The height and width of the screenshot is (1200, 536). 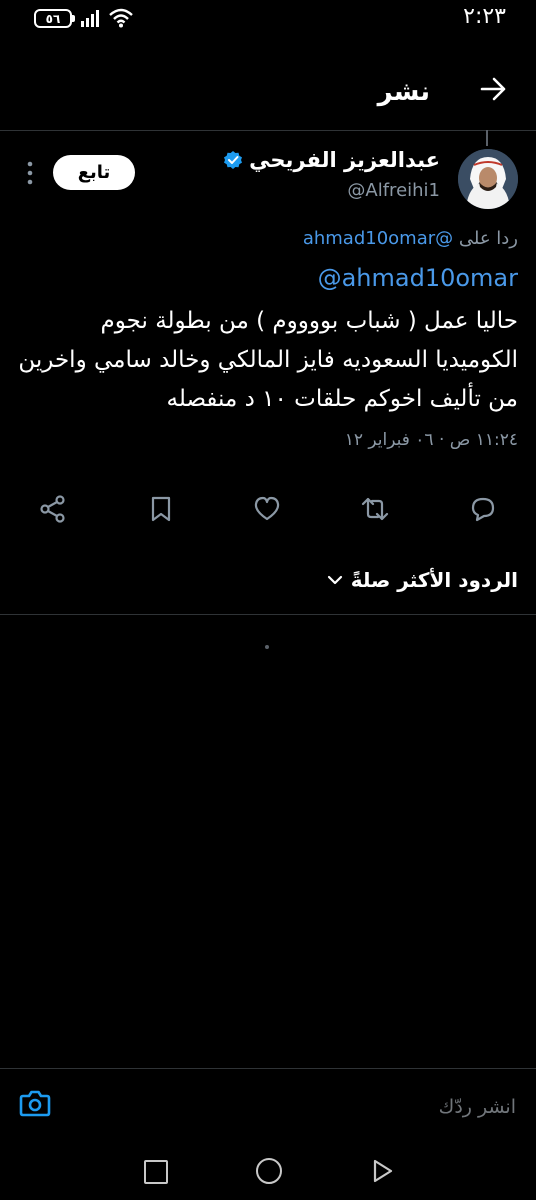 What do you see at coordinates (94, 172) in the screenshot?
I see `follow-button: تابع` at bounding box center [94, 172].